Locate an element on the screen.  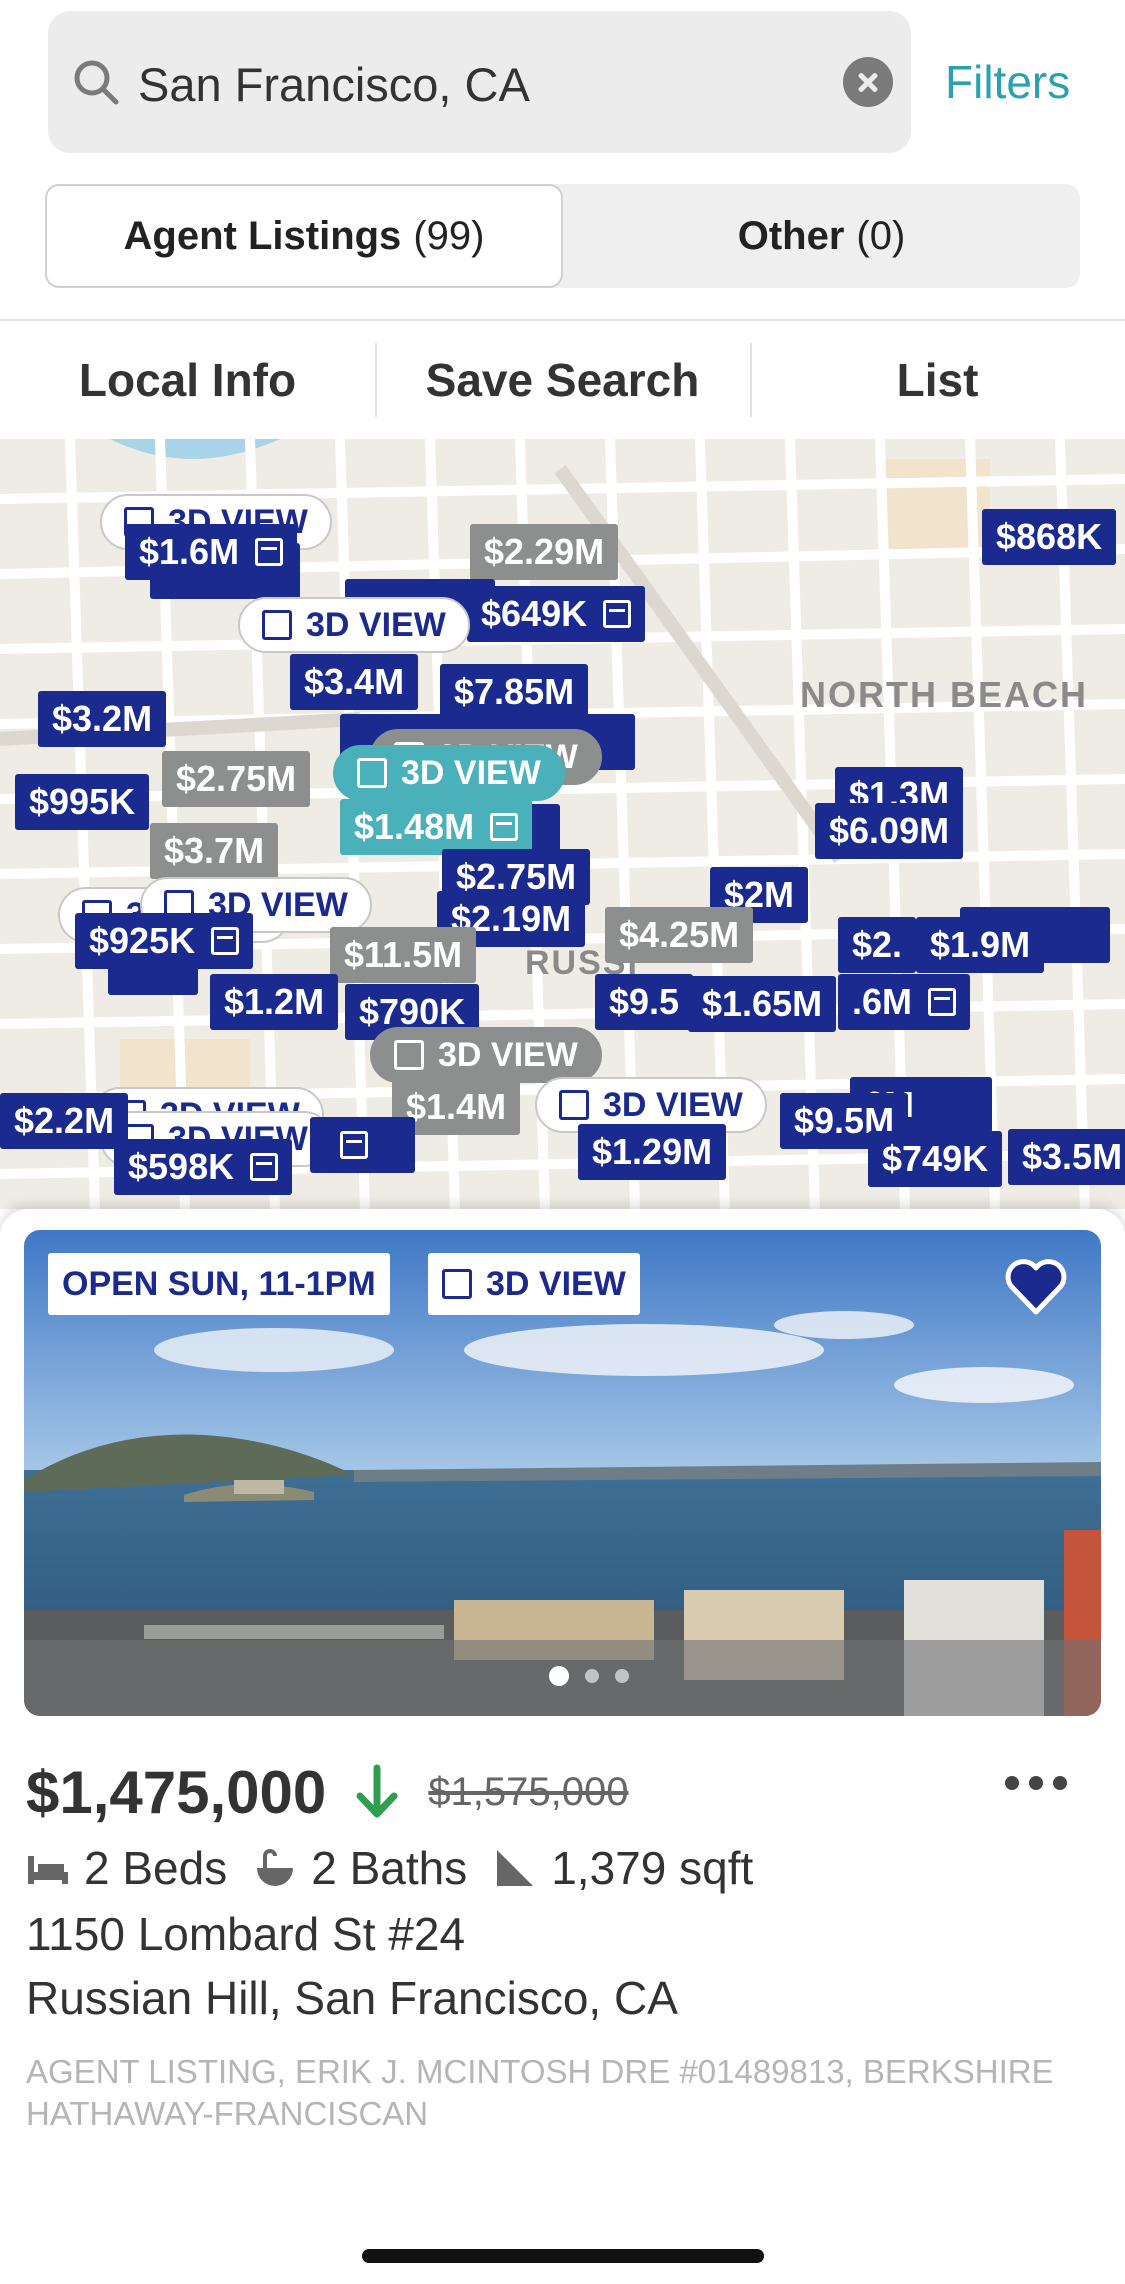
map-price-pin-selected: $1.48M is located at coordinates (436, 827).